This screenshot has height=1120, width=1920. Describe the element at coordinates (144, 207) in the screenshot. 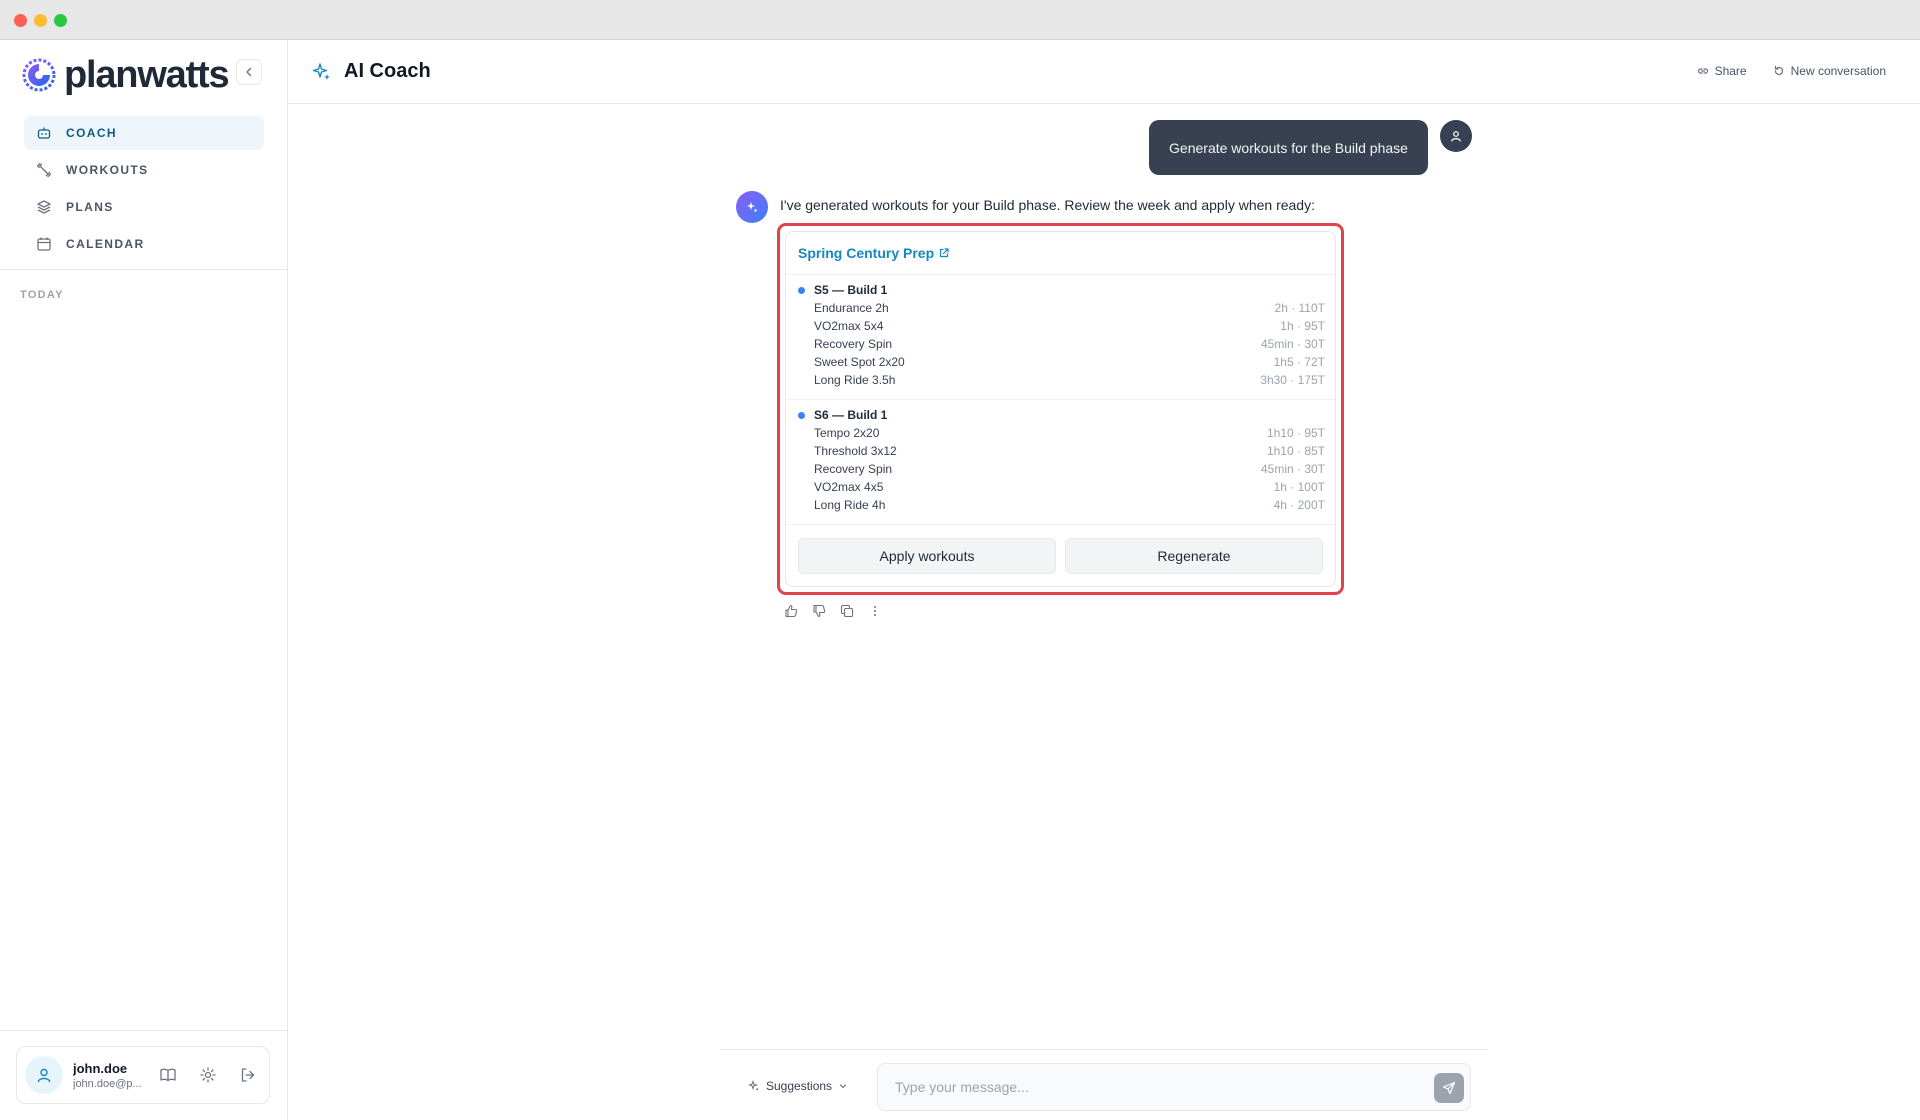

I see `sidebar-item-plans: PLANS` at that location.